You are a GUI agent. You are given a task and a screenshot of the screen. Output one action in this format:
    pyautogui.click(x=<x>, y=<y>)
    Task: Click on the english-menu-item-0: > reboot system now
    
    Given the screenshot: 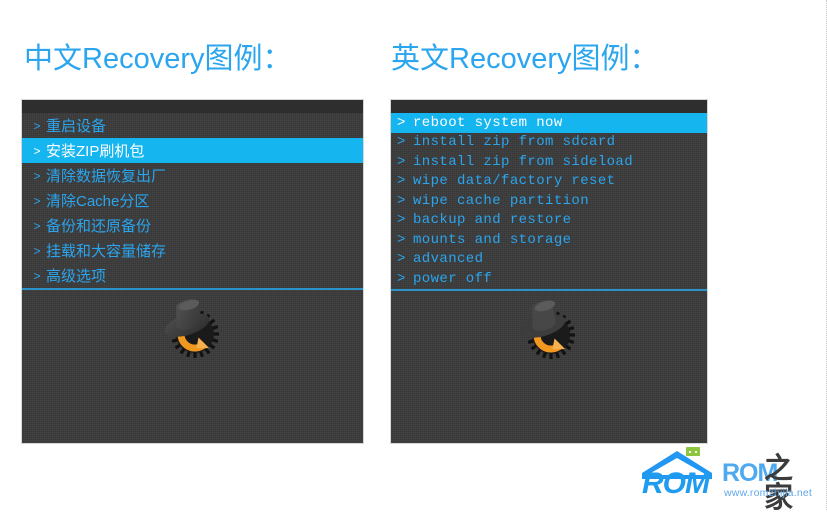 What is the action you would take?
    pyautogui.click(x=549, y=123)
    